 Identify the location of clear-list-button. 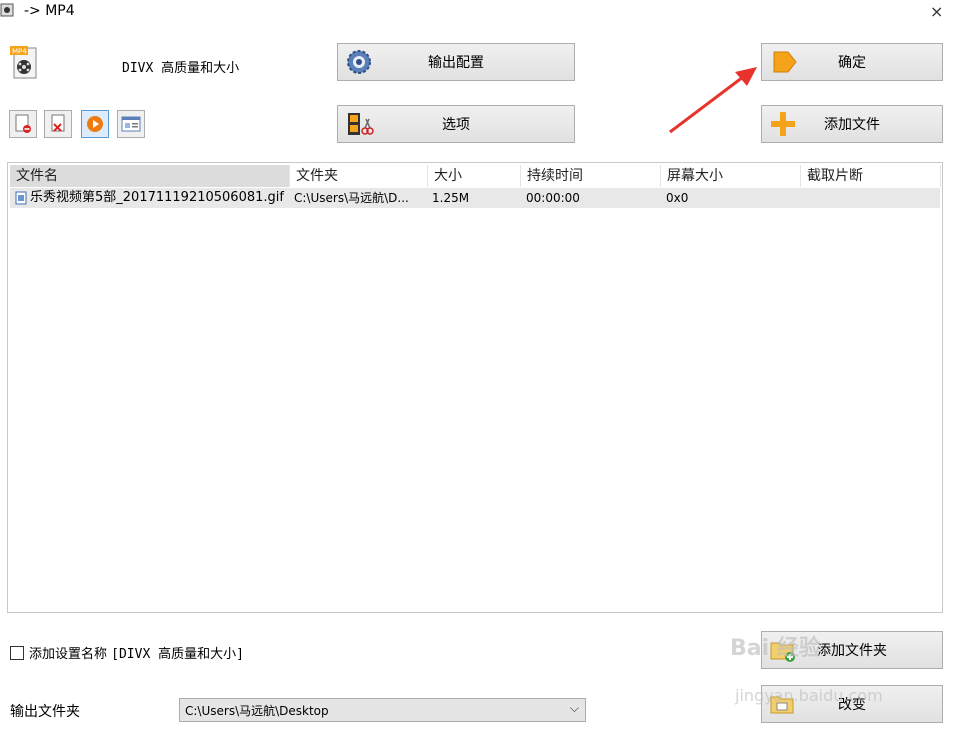
(58, 124).